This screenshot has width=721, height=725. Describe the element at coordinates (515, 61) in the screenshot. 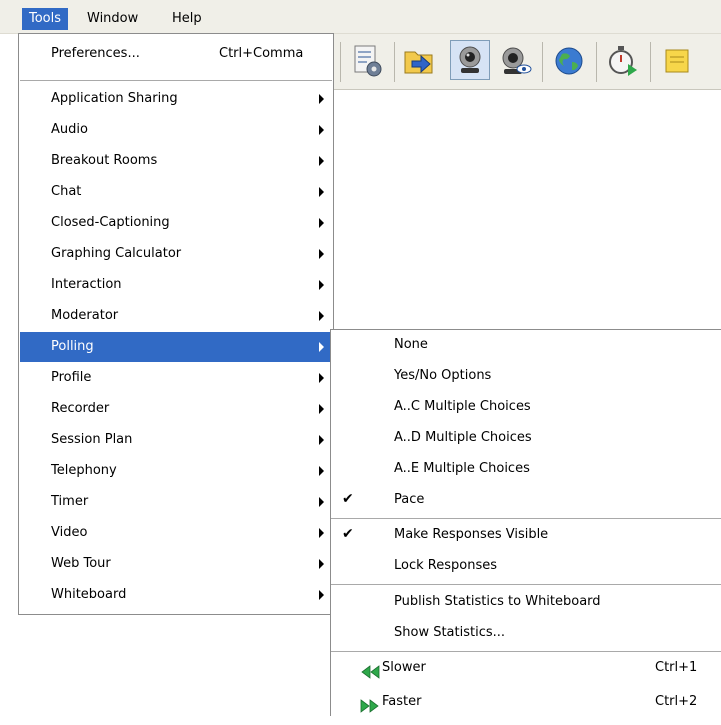

I see `webcam-preview-icon` at that location.